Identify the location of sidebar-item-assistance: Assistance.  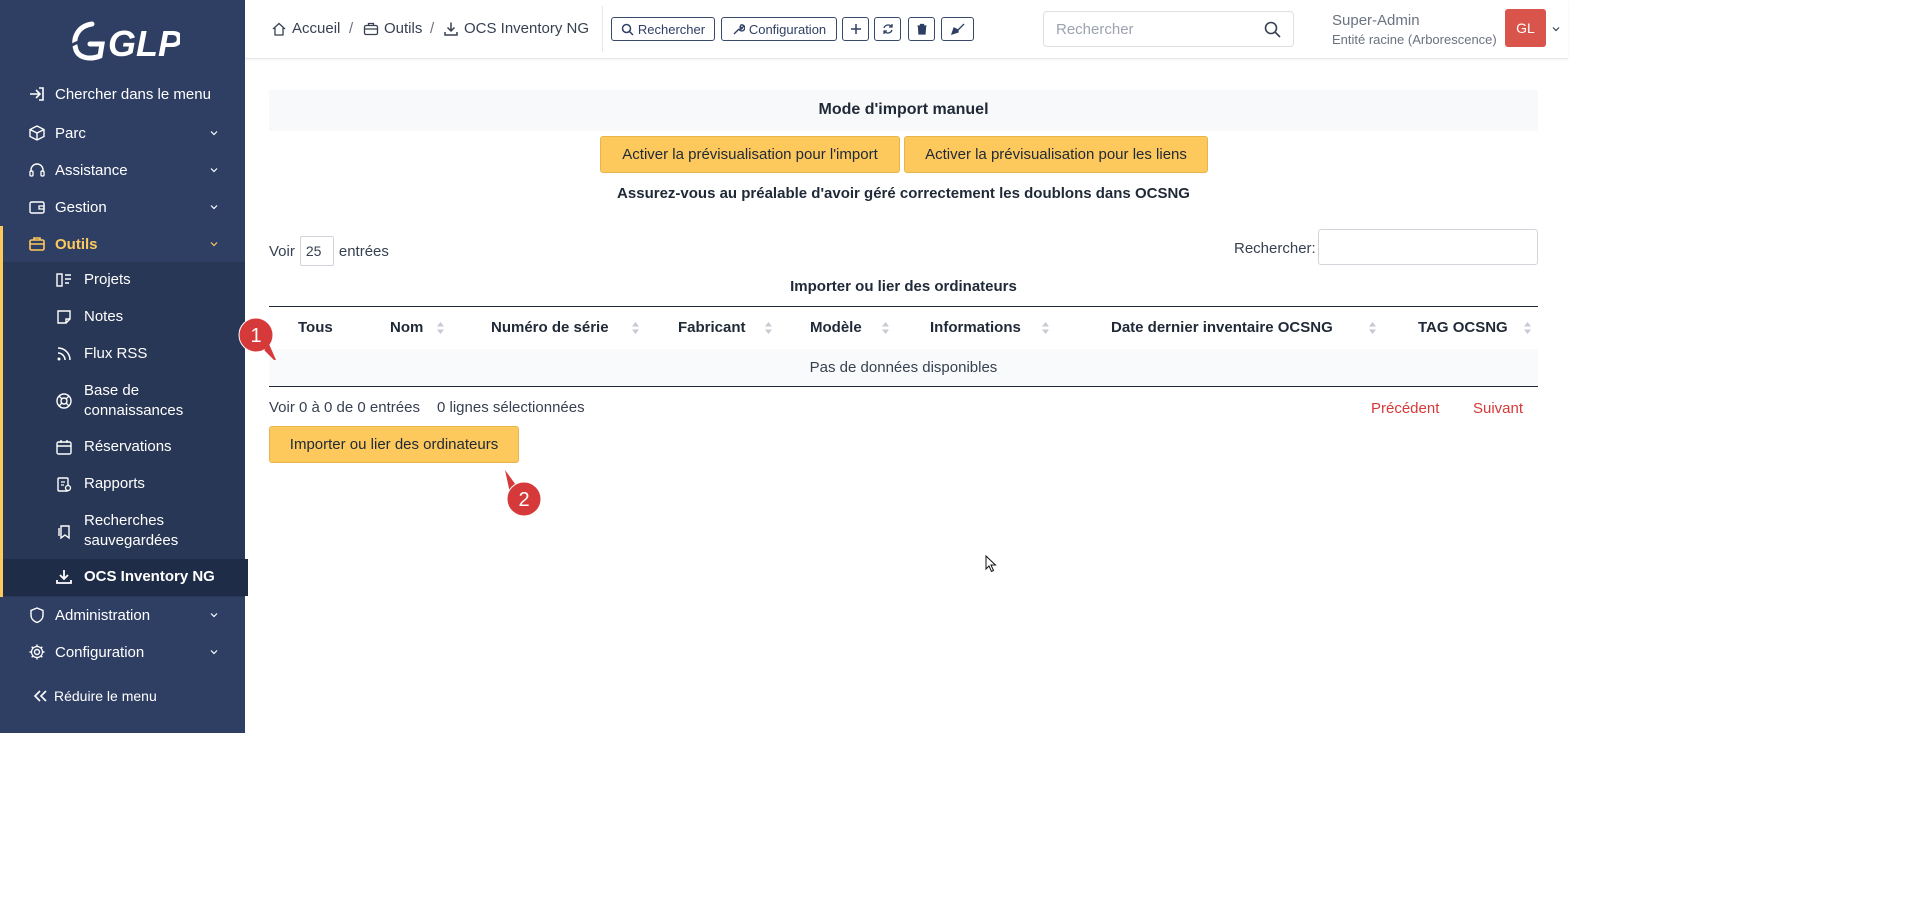
(122, 170).